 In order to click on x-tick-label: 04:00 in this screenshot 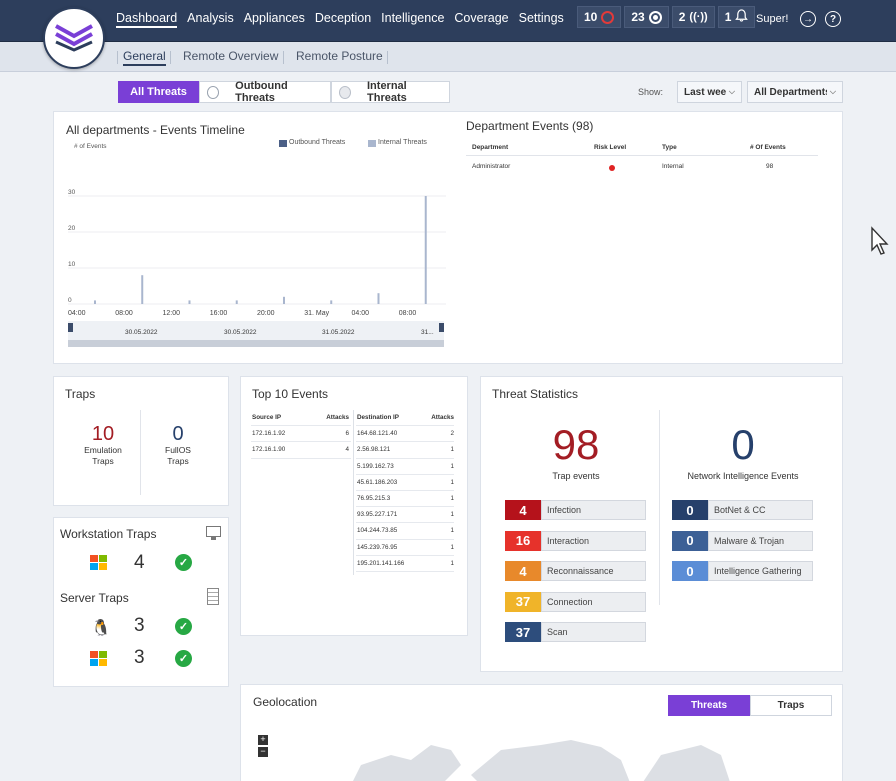, I will do `click(77, 313)`.